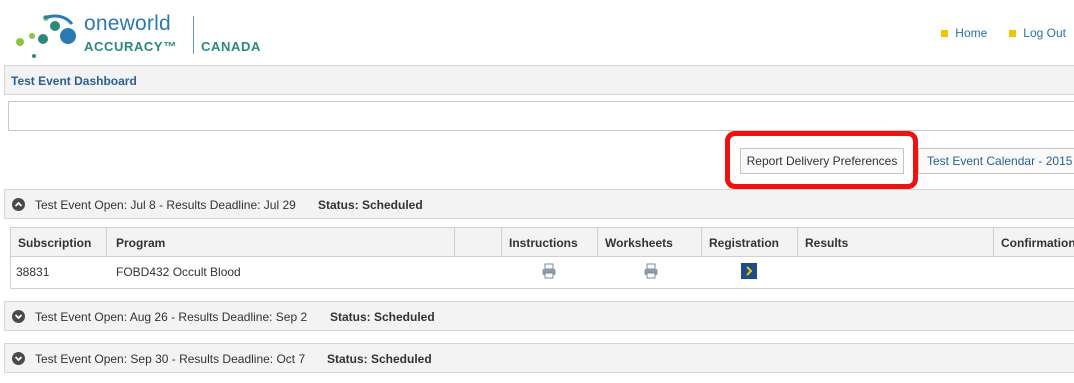  Describe the element at coordinates (178, 272) in the screenshot. I see `program-name: FOBD432 Occult Blood` at that location.